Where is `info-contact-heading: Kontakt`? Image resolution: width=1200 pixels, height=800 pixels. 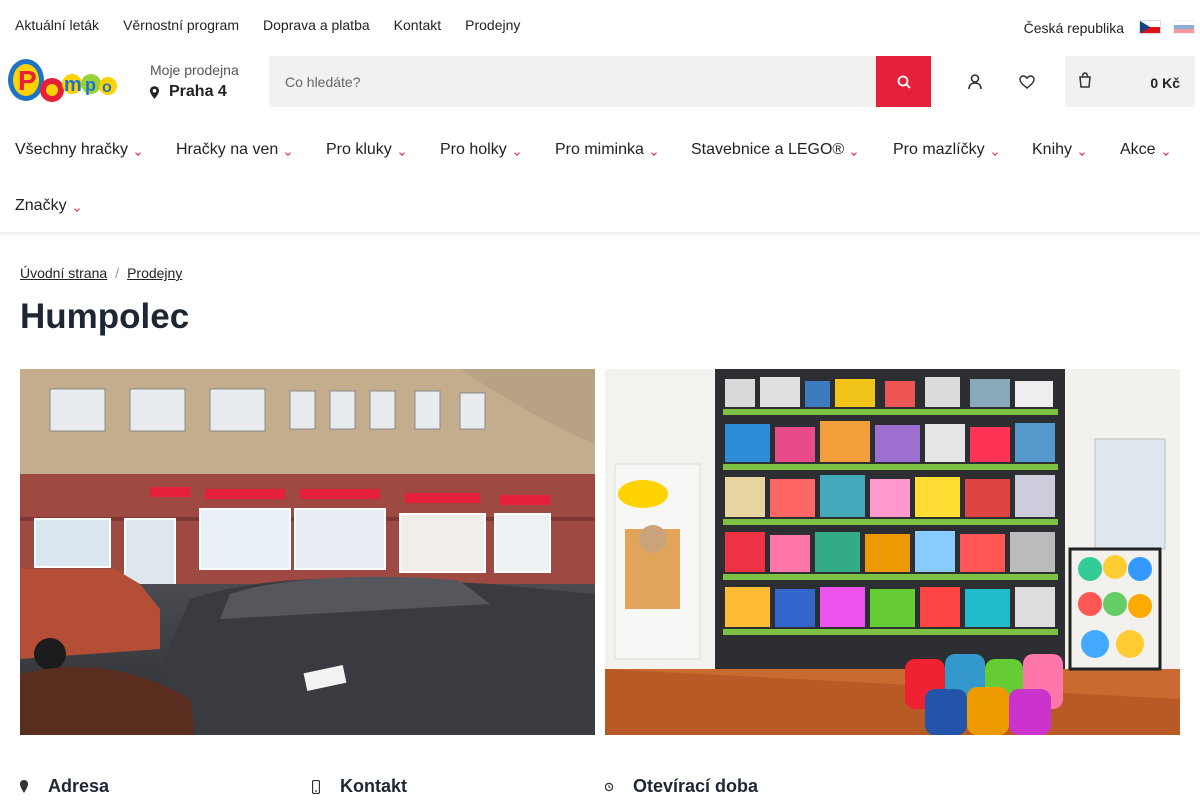
info-contact-heading: Kontakt is located at coordinates (359, 786).